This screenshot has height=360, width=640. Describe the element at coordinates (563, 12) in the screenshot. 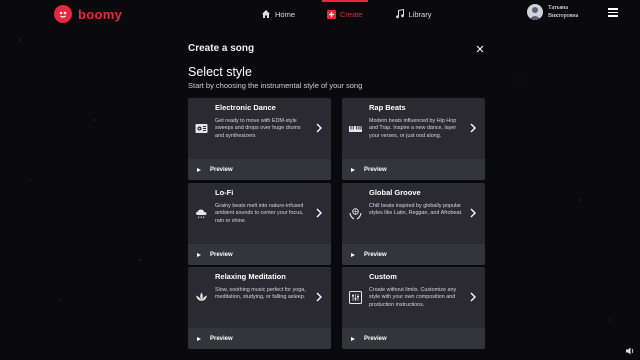

I see `user-name: Татьяна Викторовна` at that location.